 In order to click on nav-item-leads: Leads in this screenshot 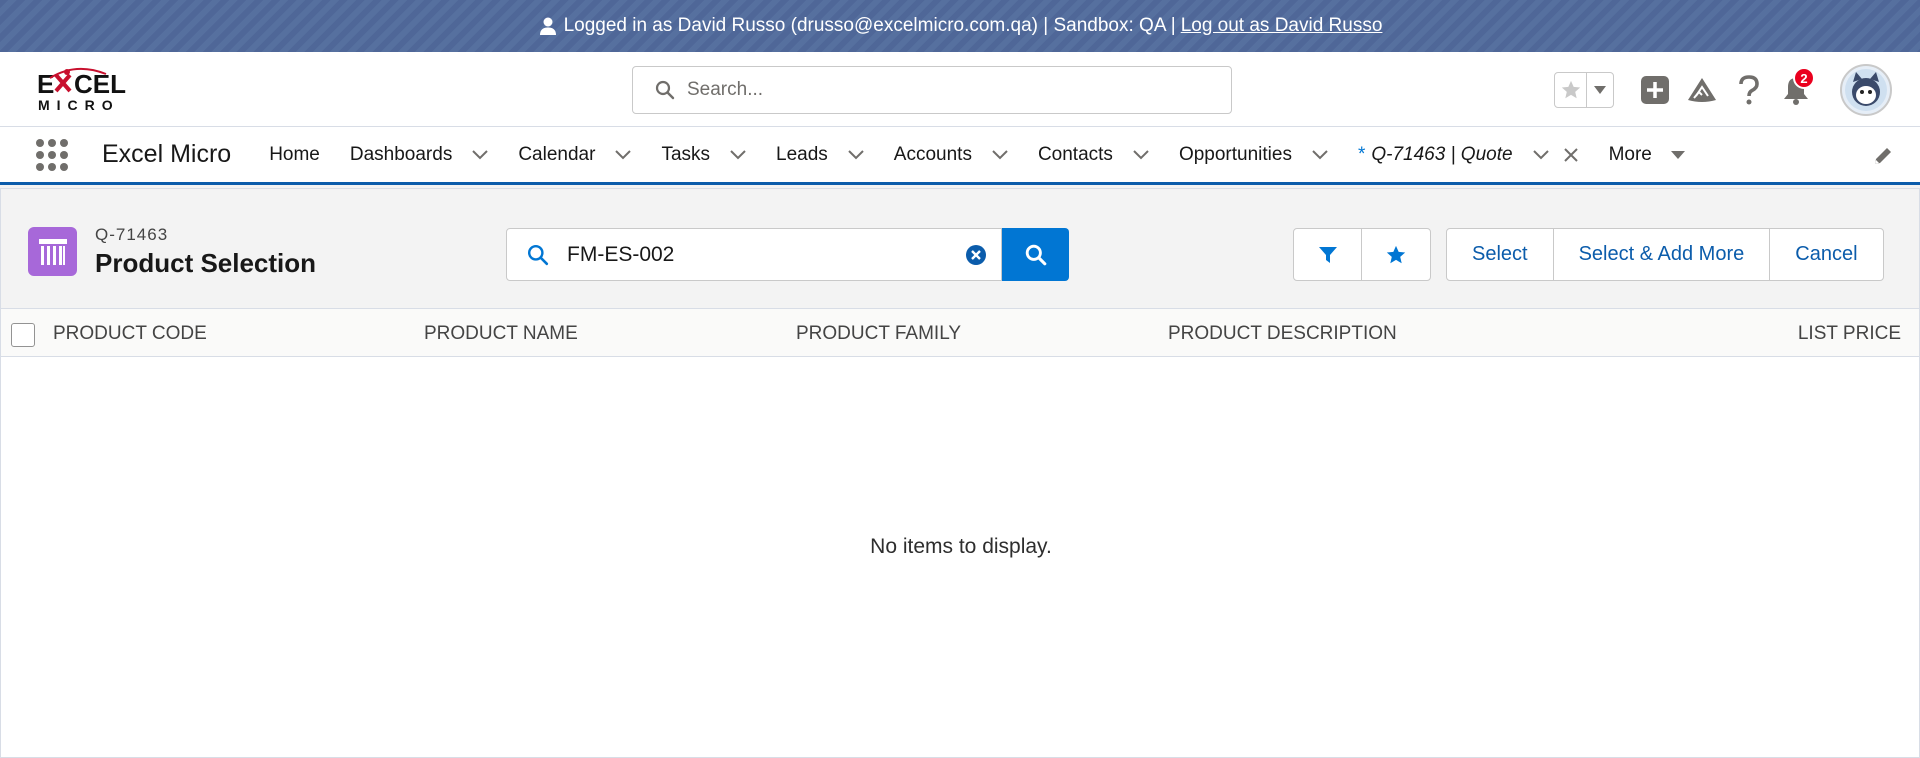, I will do `click(820, 154)`.